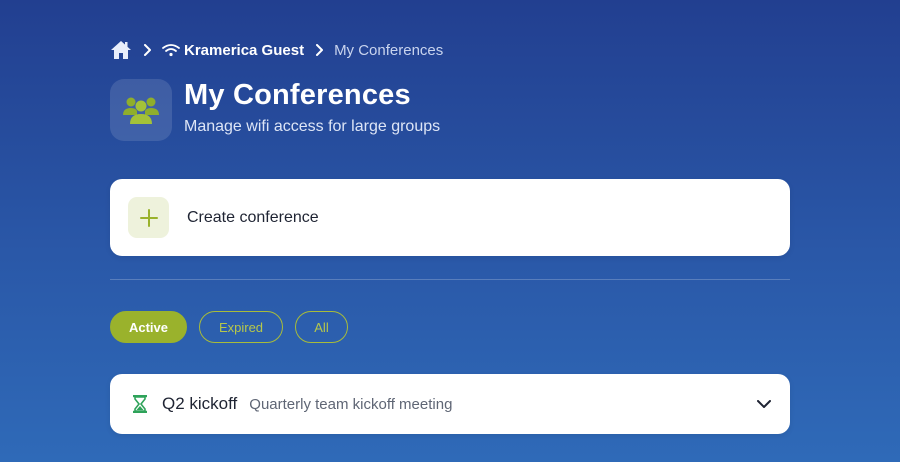  I want to click on filter-tabs: Active Expired All, so click(235, 327).